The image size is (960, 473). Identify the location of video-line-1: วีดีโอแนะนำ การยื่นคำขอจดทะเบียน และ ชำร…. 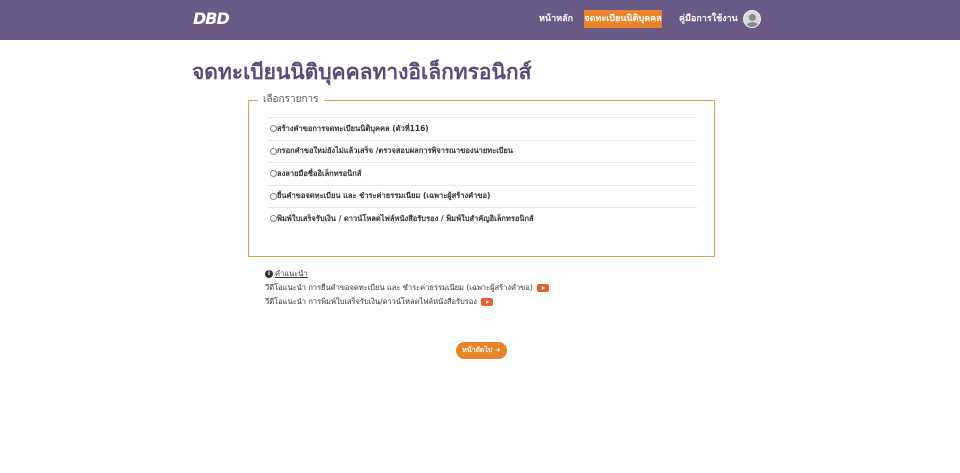
(407, 288).